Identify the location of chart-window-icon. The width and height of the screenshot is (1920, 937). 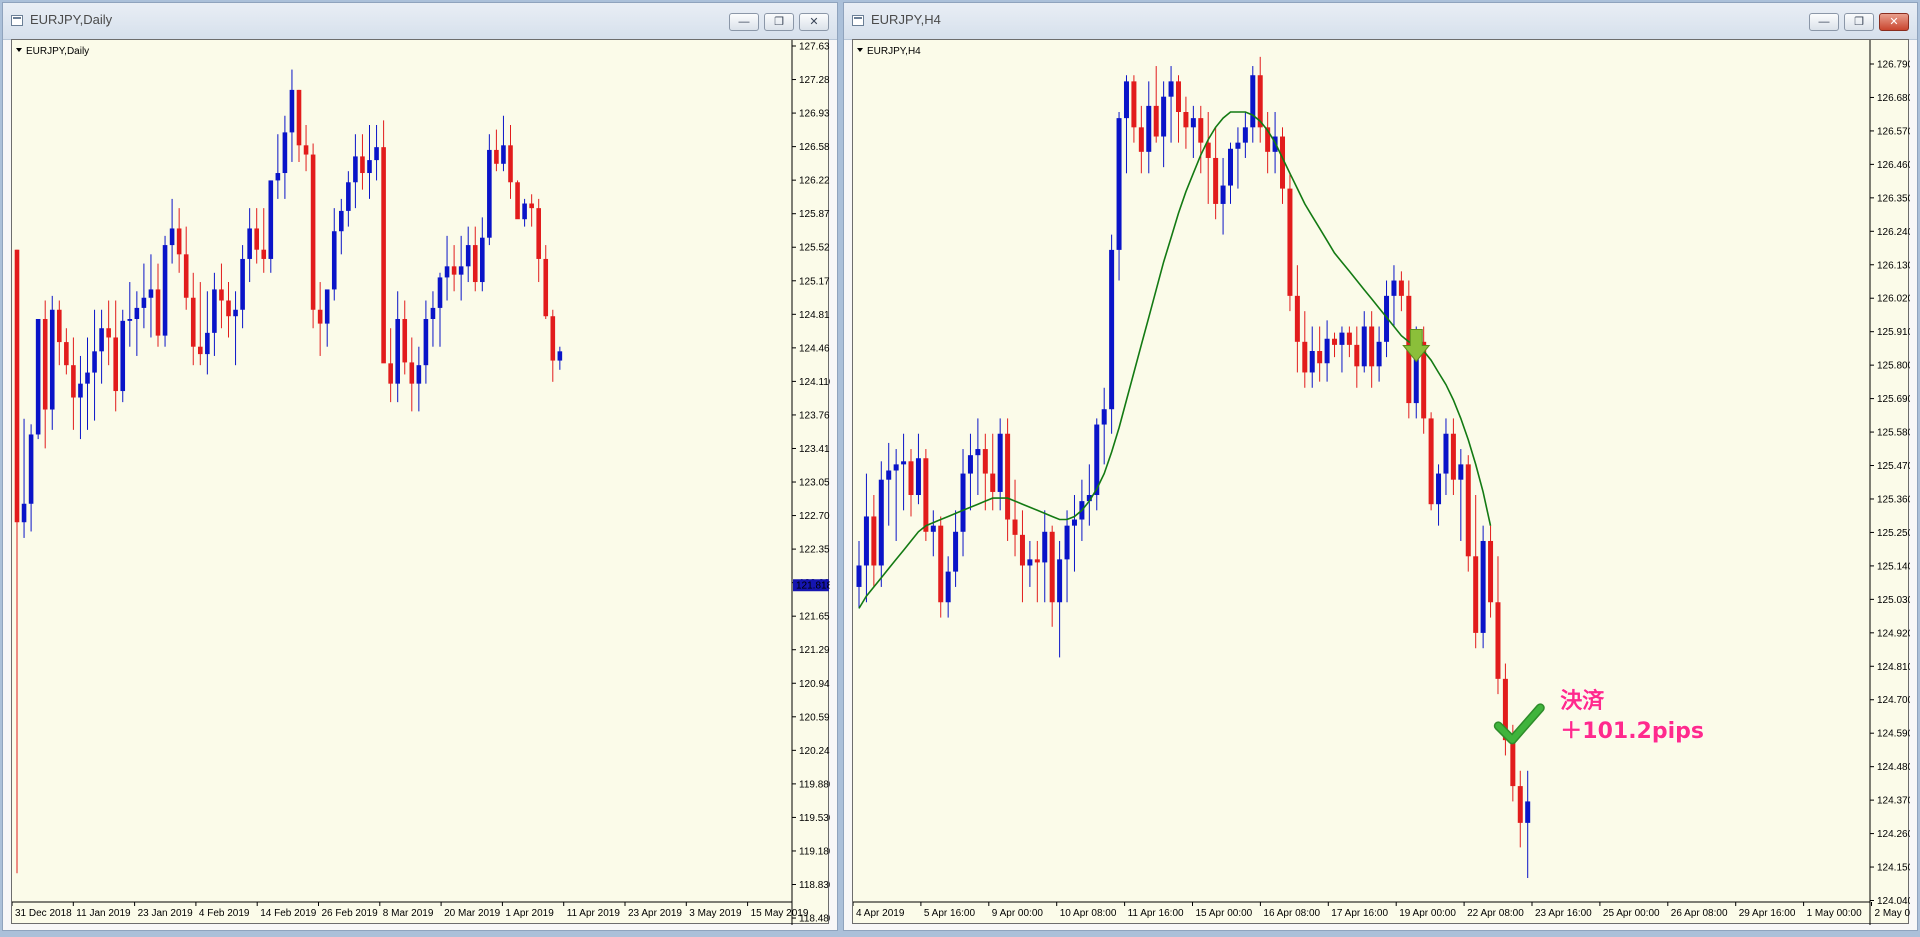
(858, 20).